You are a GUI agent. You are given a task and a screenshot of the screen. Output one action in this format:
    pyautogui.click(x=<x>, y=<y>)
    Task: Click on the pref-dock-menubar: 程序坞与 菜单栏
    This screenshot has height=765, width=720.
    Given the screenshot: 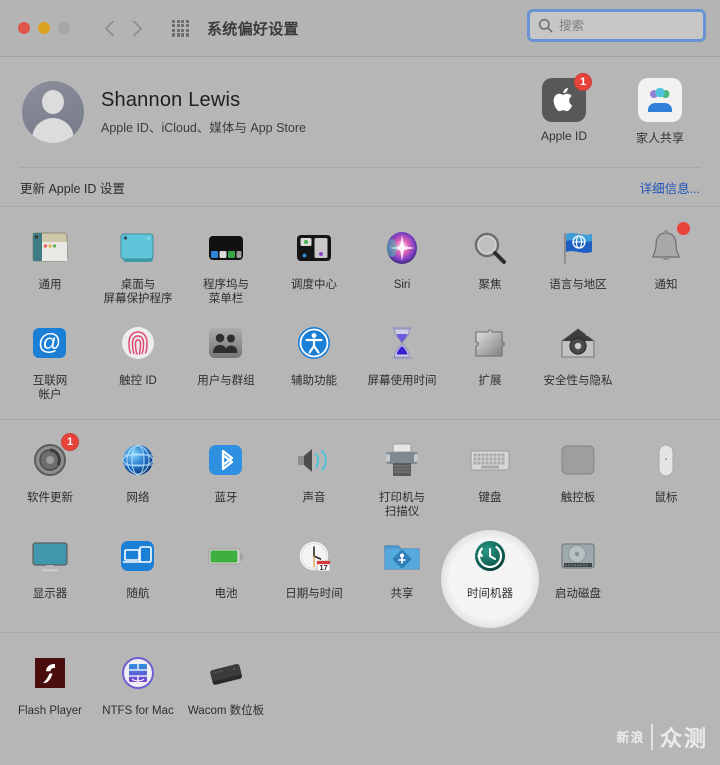 What is the action you would take?
    pyautogui.click(x=226, y=267)
    